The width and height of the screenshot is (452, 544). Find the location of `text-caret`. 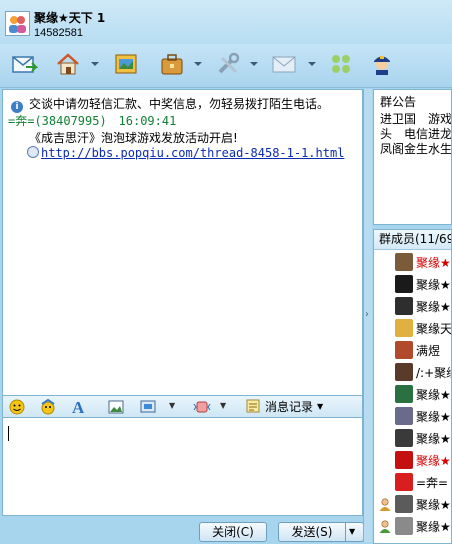

text-caret is located at coordinates (8, 433).